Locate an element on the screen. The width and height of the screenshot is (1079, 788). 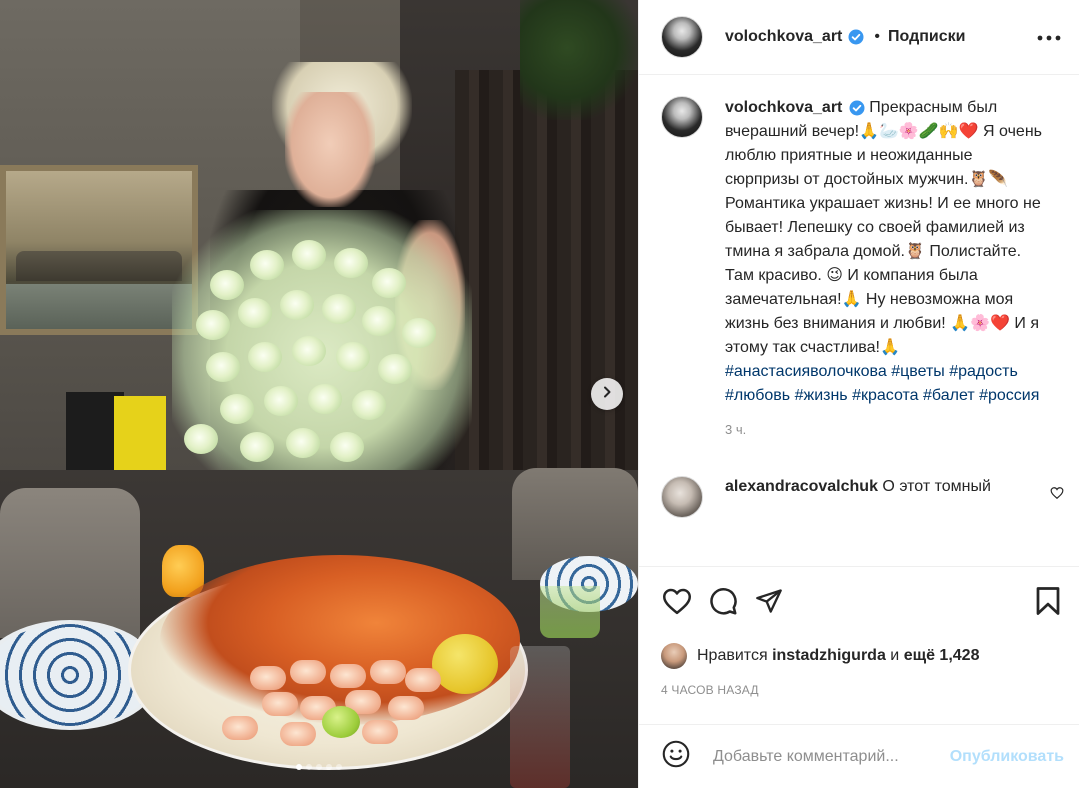
author-username: volochkova_art is located at coordinates (783, 37).